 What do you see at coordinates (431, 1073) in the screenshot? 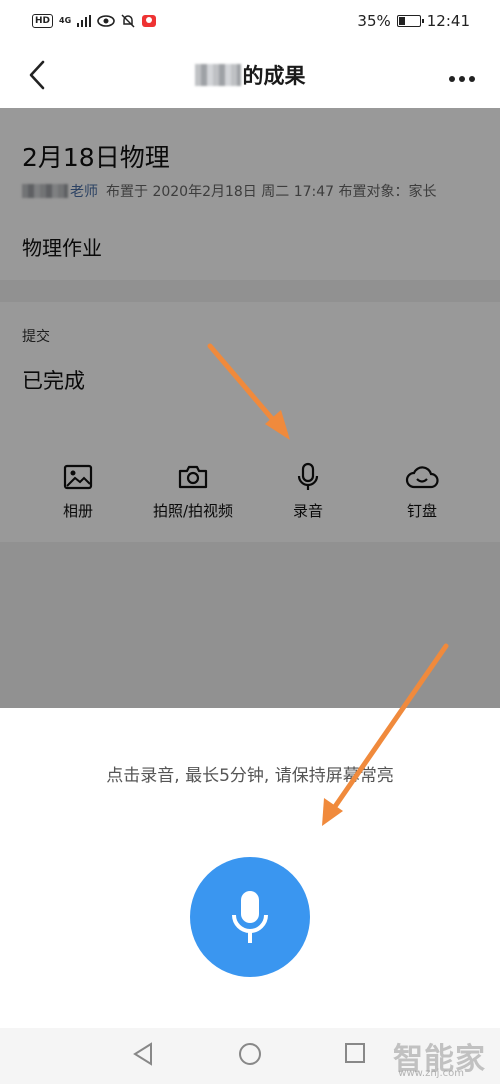
I see `watermark-url: www.znj.com` at bounding box center [431, 1073].